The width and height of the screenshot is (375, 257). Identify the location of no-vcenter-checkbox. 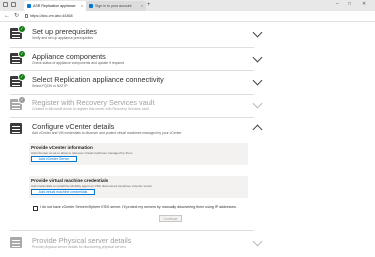
(35, 208).